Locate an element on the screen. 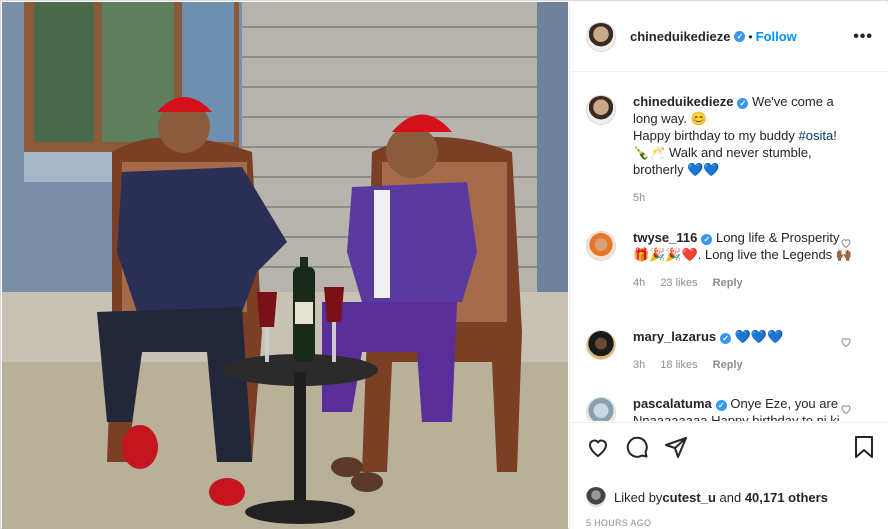 Image resolution: width=888 pixels, height=529 pixels. caption-text-3: ! is located at coordinates (835, 135).